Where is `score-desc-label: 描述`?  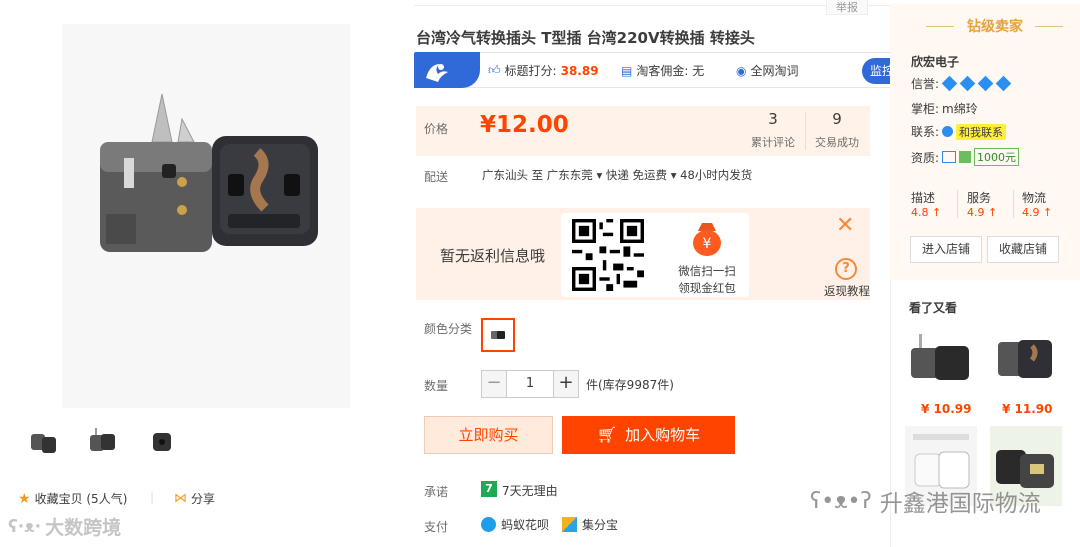
score-desc-label: 描述 is located at coordinates (923, 198).